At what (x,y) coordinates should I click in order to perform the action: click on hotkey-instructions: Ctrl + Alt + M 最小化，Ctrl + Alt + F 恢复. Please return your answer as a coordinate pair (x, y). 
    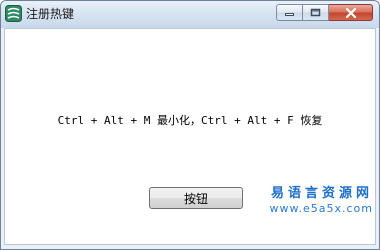
    Looking at the image, I should click on (190, 120).